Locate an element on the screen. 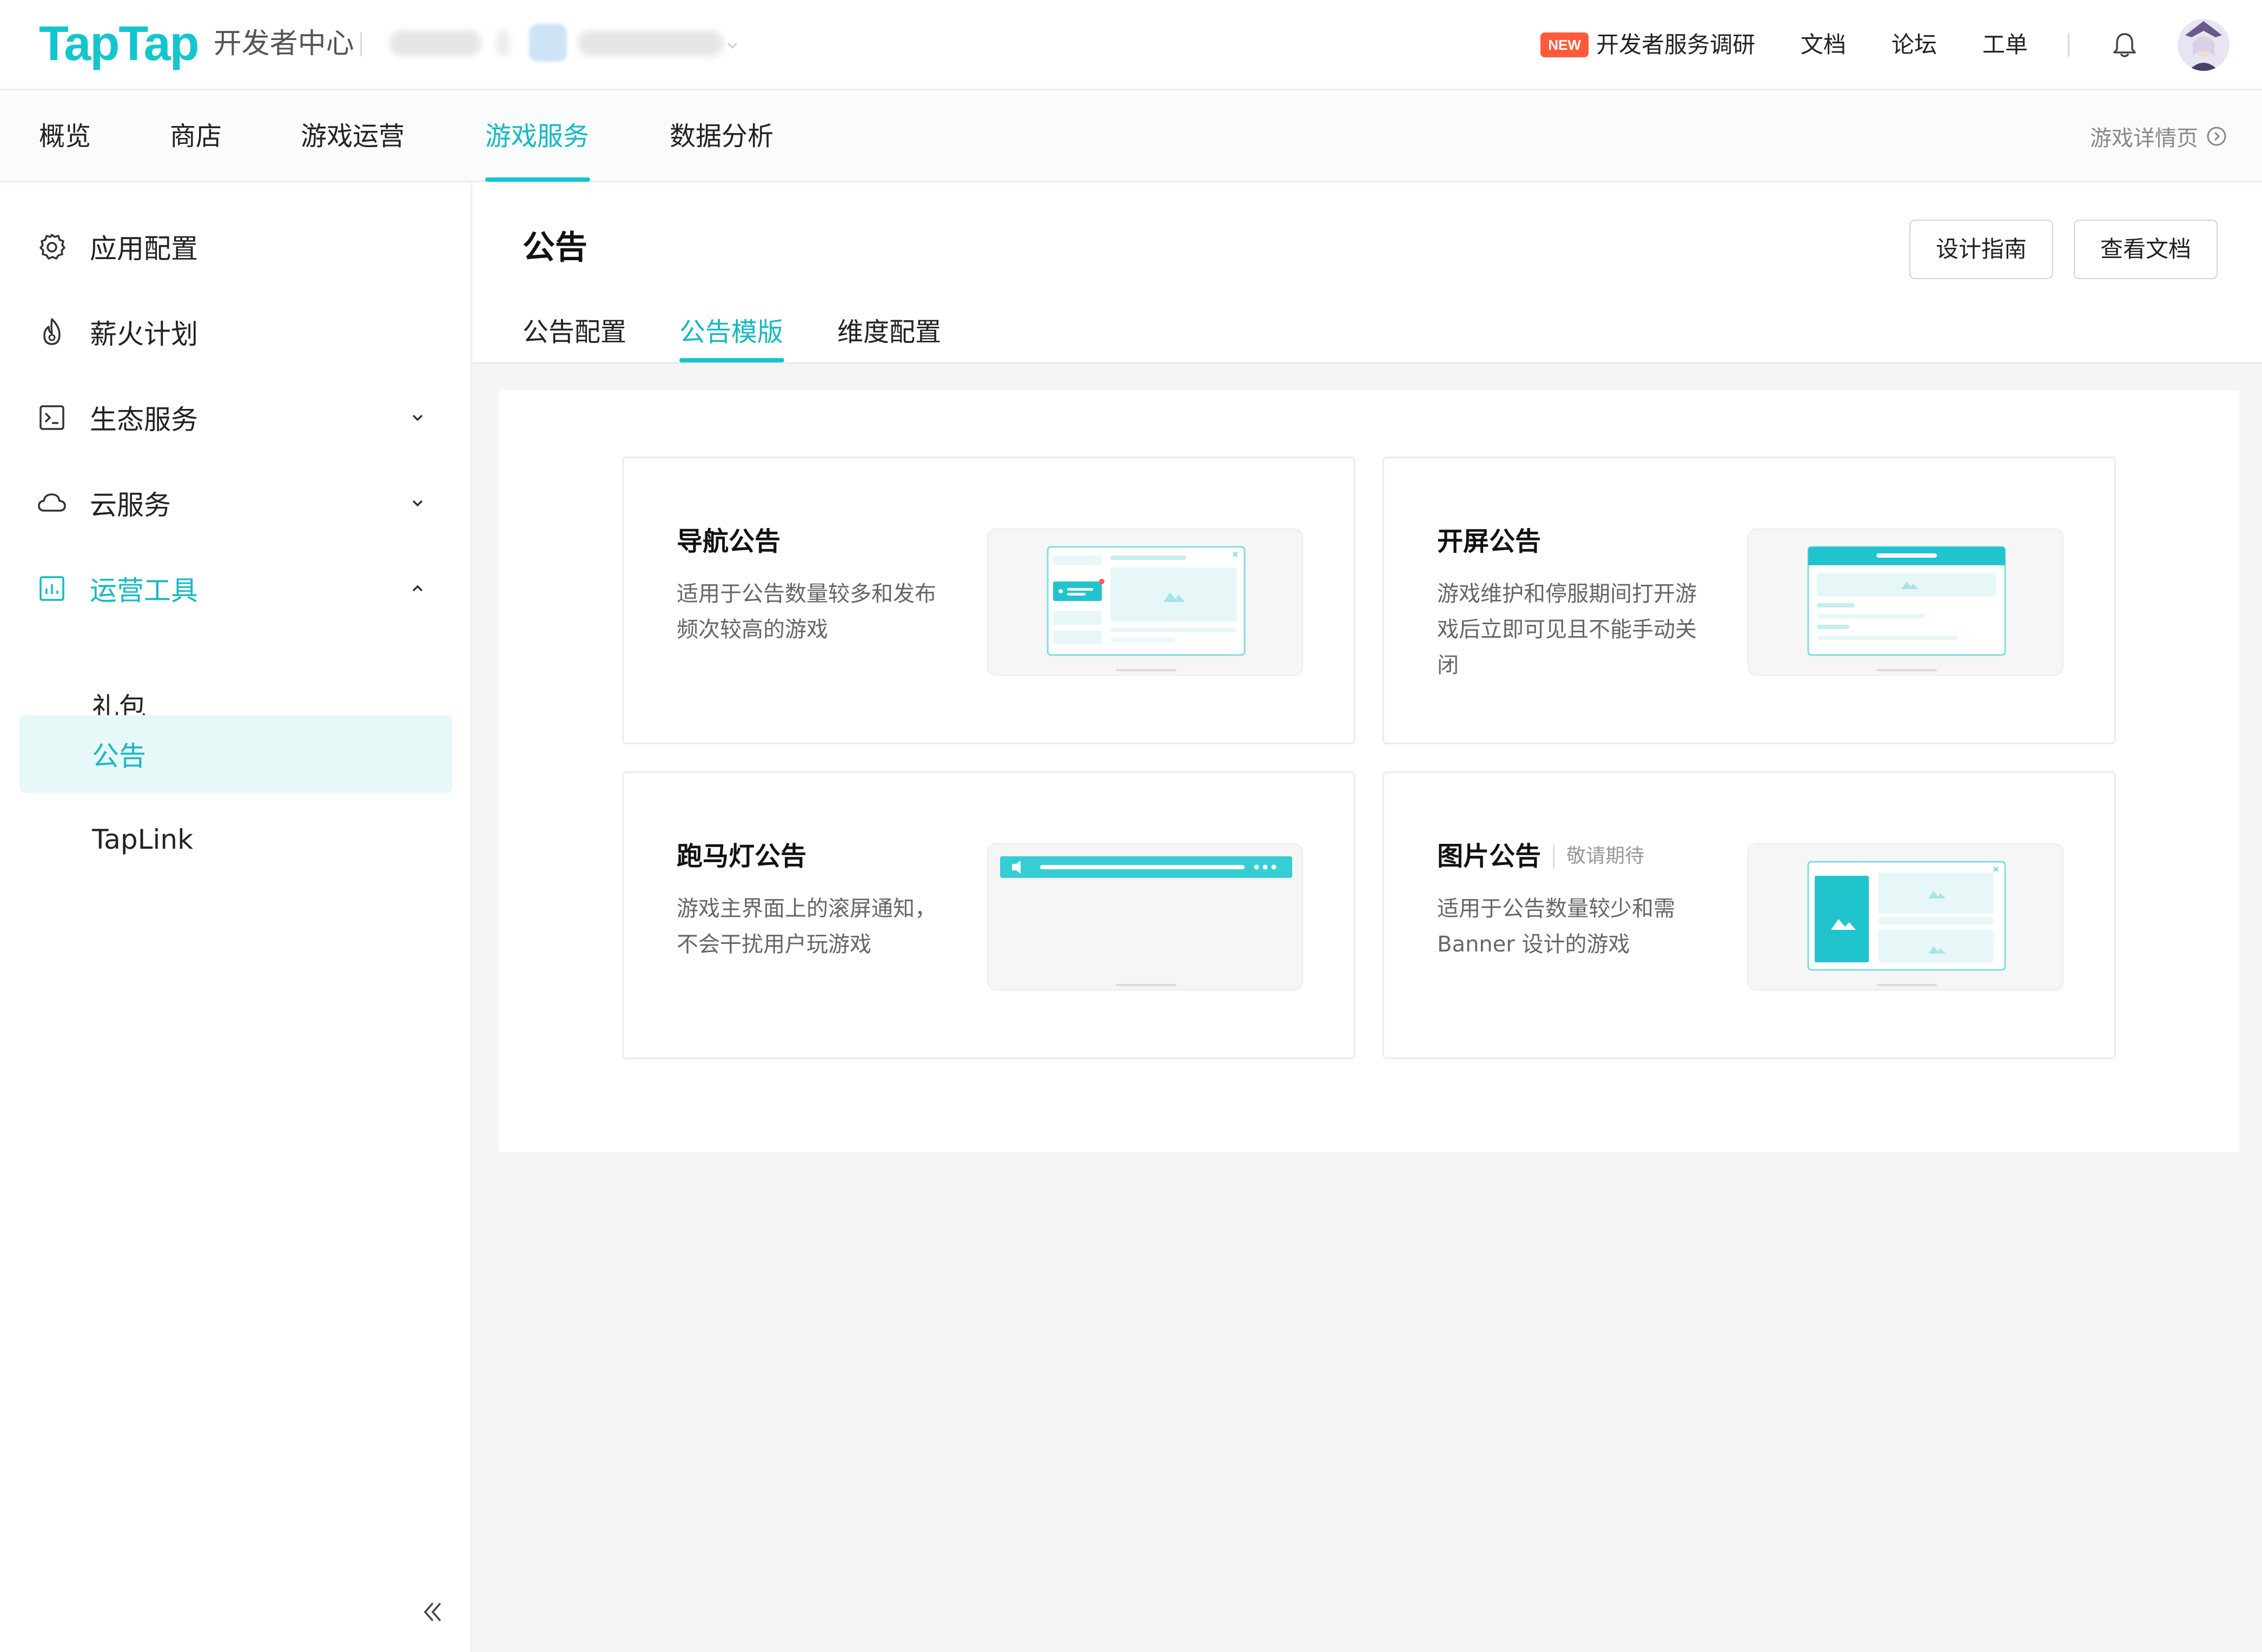 This screenshot has height=1652, width=2262. terminal-icon is located at coordinates (51, 418).